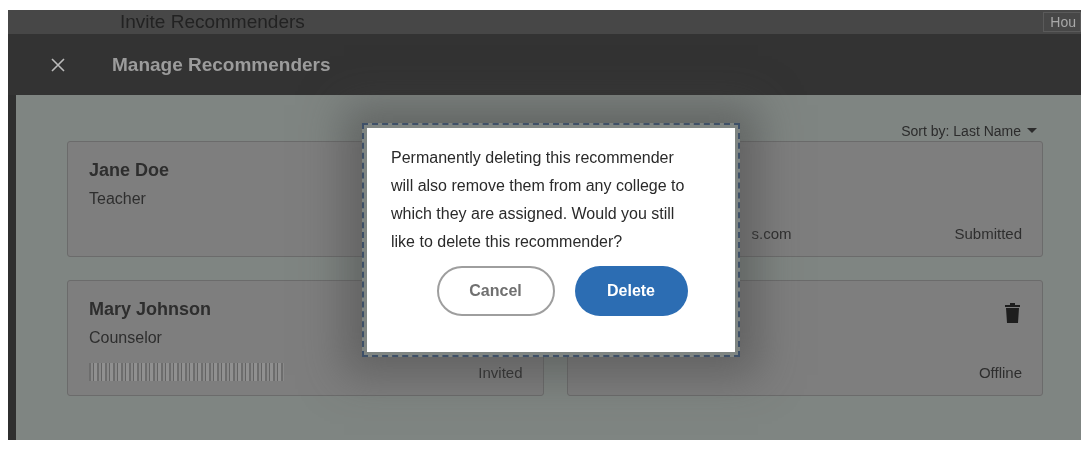 The image size is (1081, 456). I want to click on recommender-role: Counselor, so click(126, 338).